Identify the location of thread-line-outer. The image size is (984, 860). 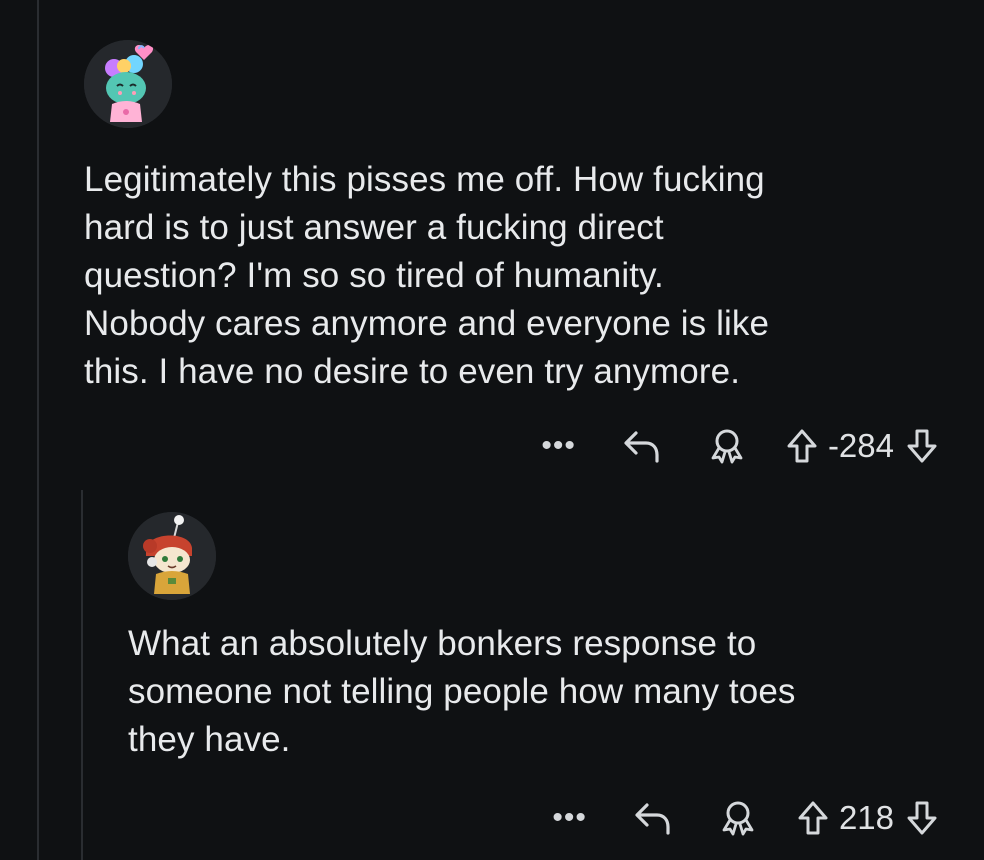
(38, 430).